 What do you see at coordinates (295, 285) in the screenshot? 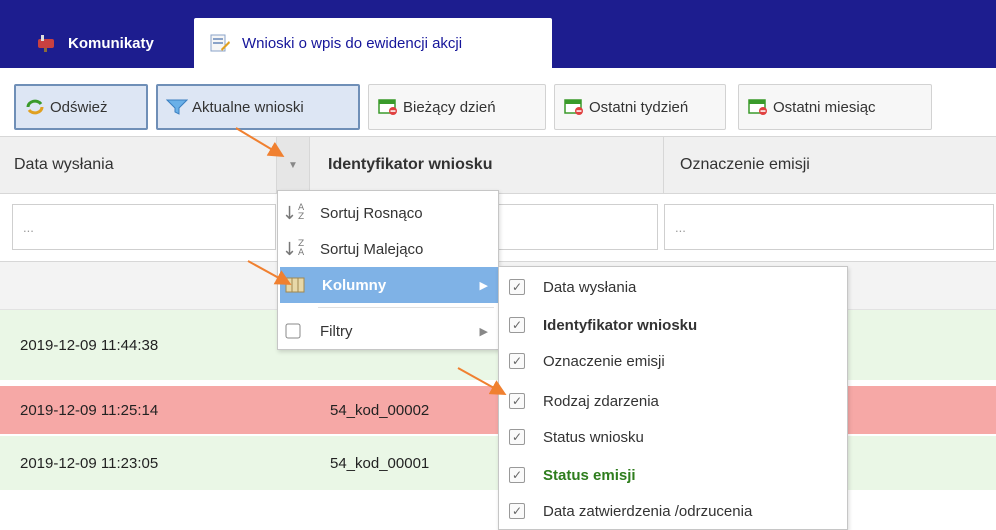
I see `columns-icon` at bounding box center [295, 285].